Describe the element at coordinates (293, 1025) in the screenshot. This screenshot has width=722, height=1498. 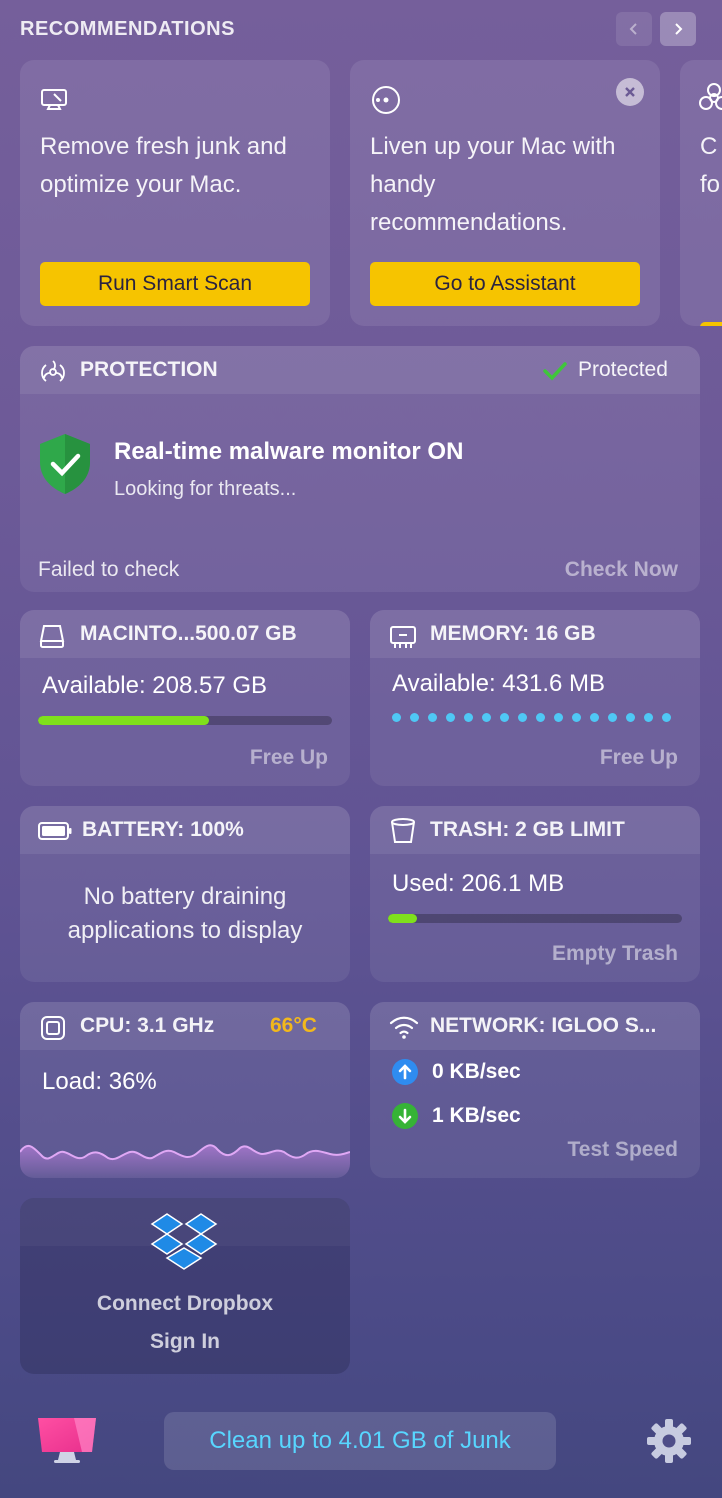
I see `cpu-temperature: 66°C` at that location.